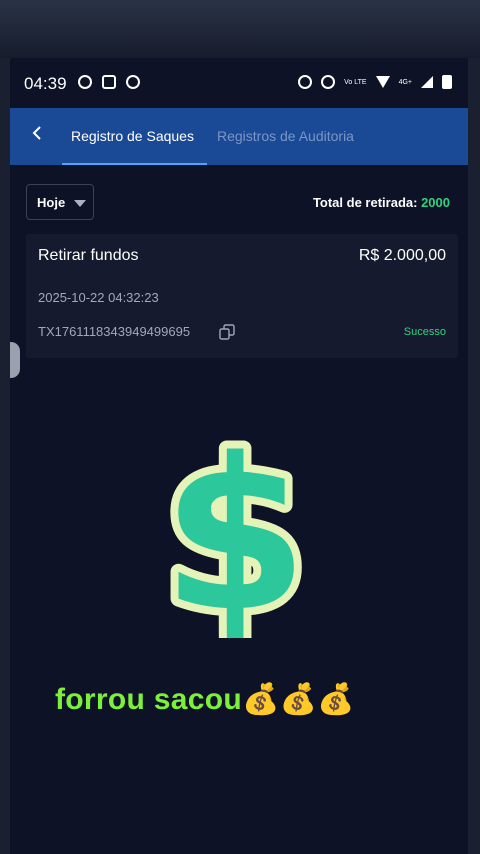  I want to click on chevron-left-icon, so click(36, 133).